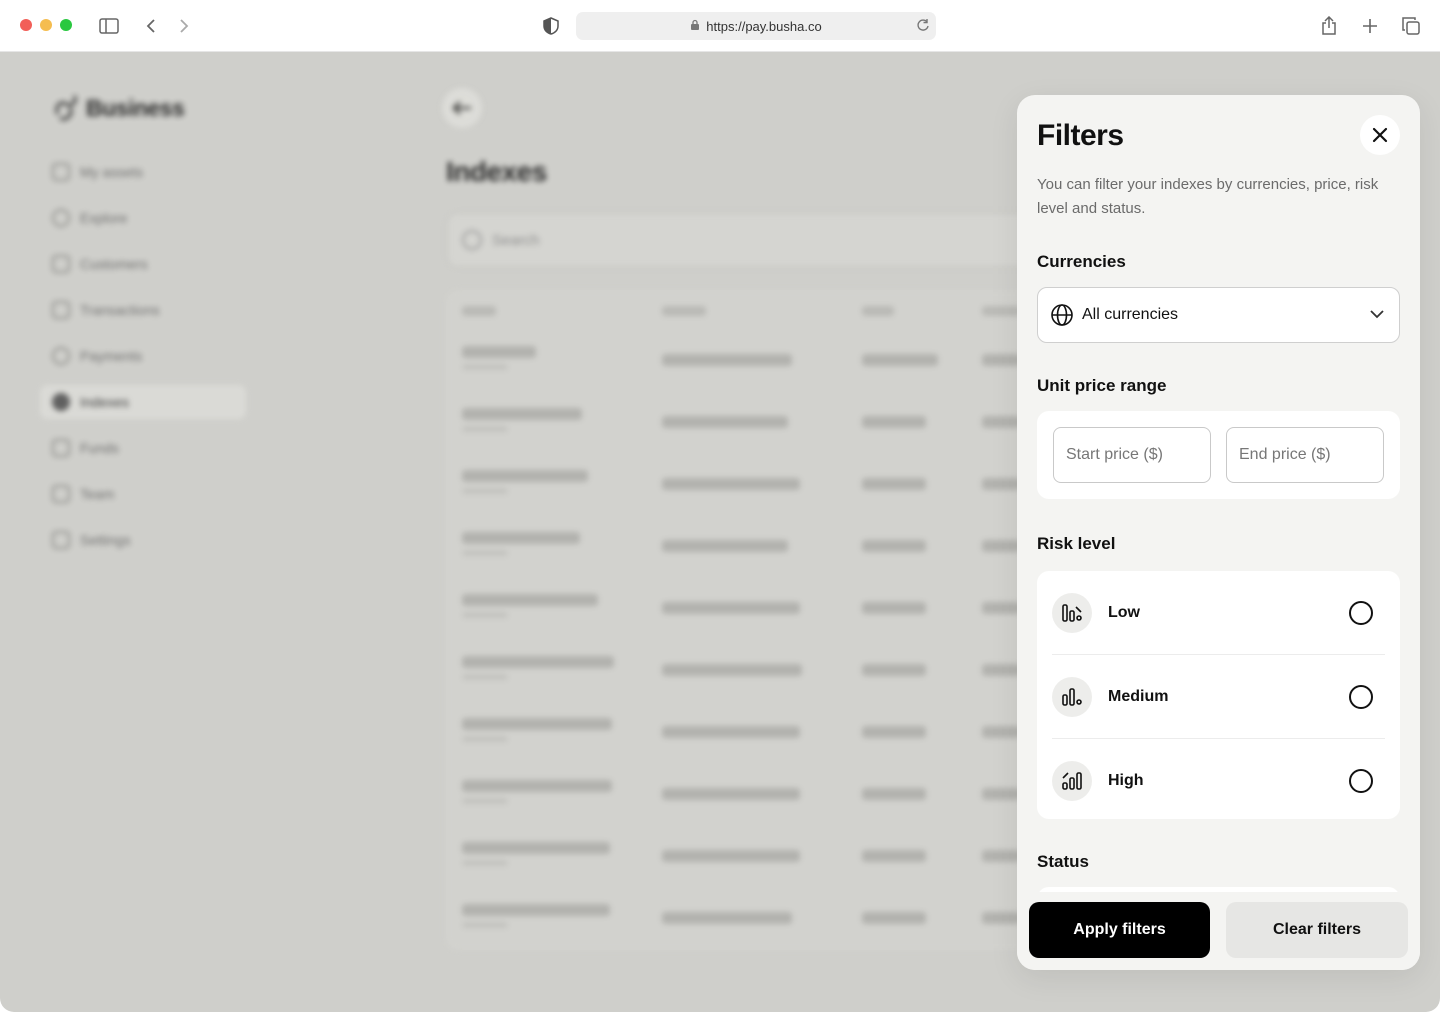 Image resolution: width=1440 pixels, height=1012 pixels. I want to click on search-placeholder: Search, so click(516, 240).